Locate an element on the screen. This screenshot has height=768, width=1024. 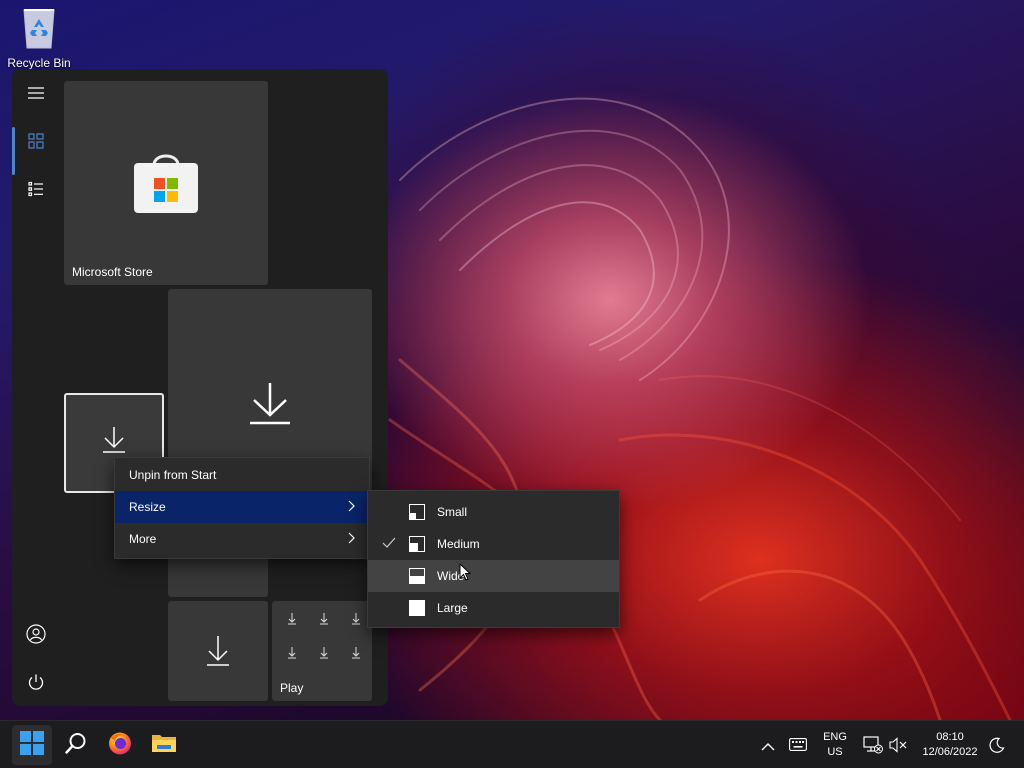
search-icon is located at coordinates (76, 745).